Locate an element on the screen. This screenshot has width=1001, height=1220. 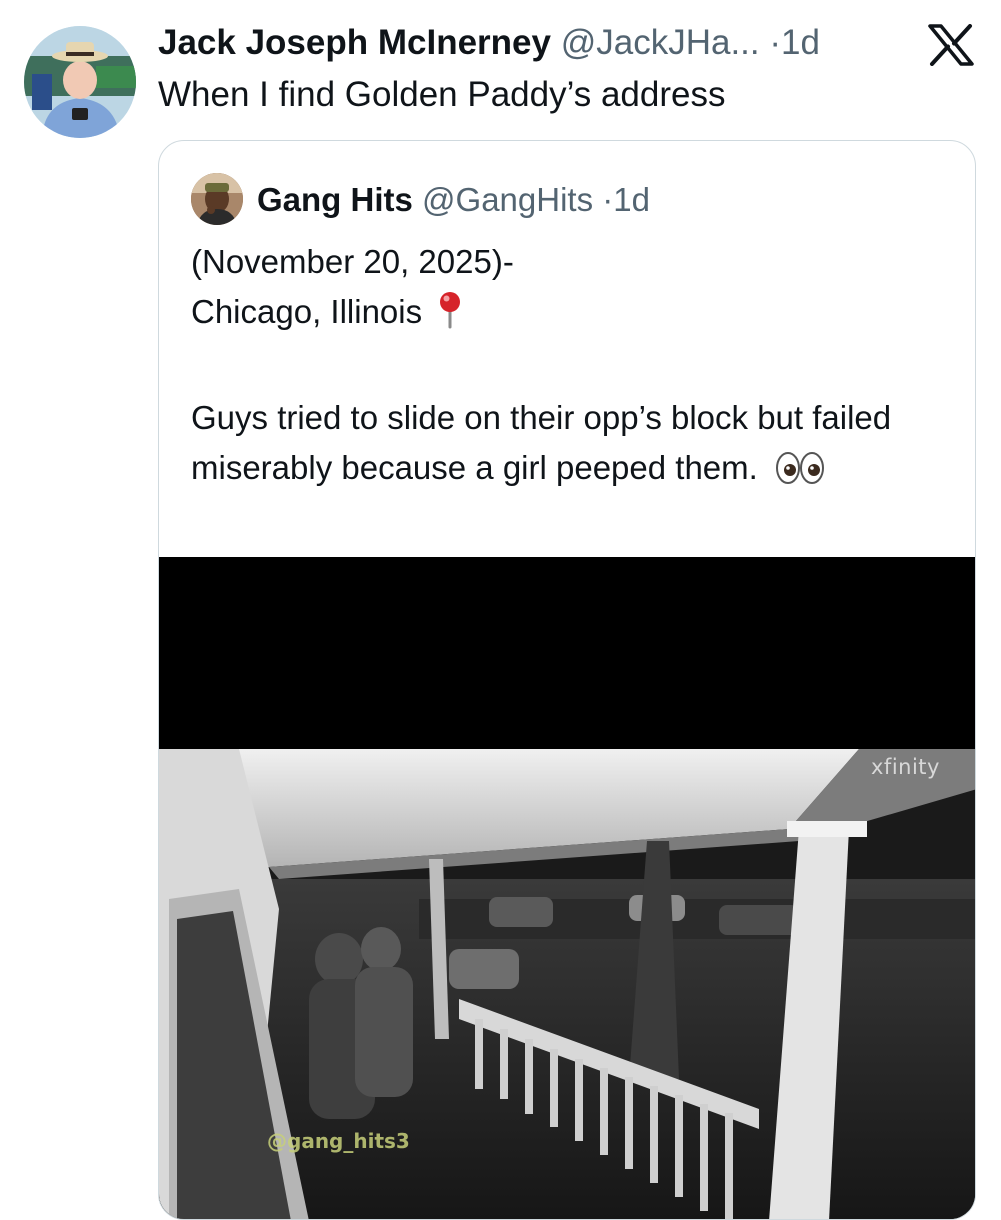
quoted-tweet-header: Gang Hits @GangHits ·1d is located at coordinates (453, 200).